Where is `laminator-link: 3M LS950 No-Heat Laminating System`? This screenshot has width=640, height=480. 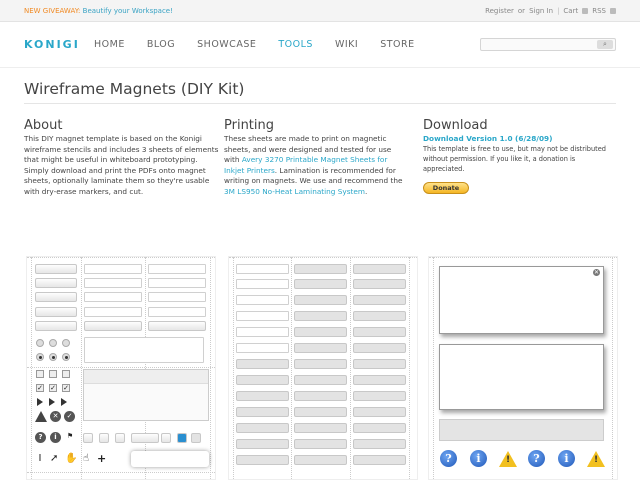 laminator-link: 3M LS950 No-Heat Laminating System is located at coordinates (294, 191).